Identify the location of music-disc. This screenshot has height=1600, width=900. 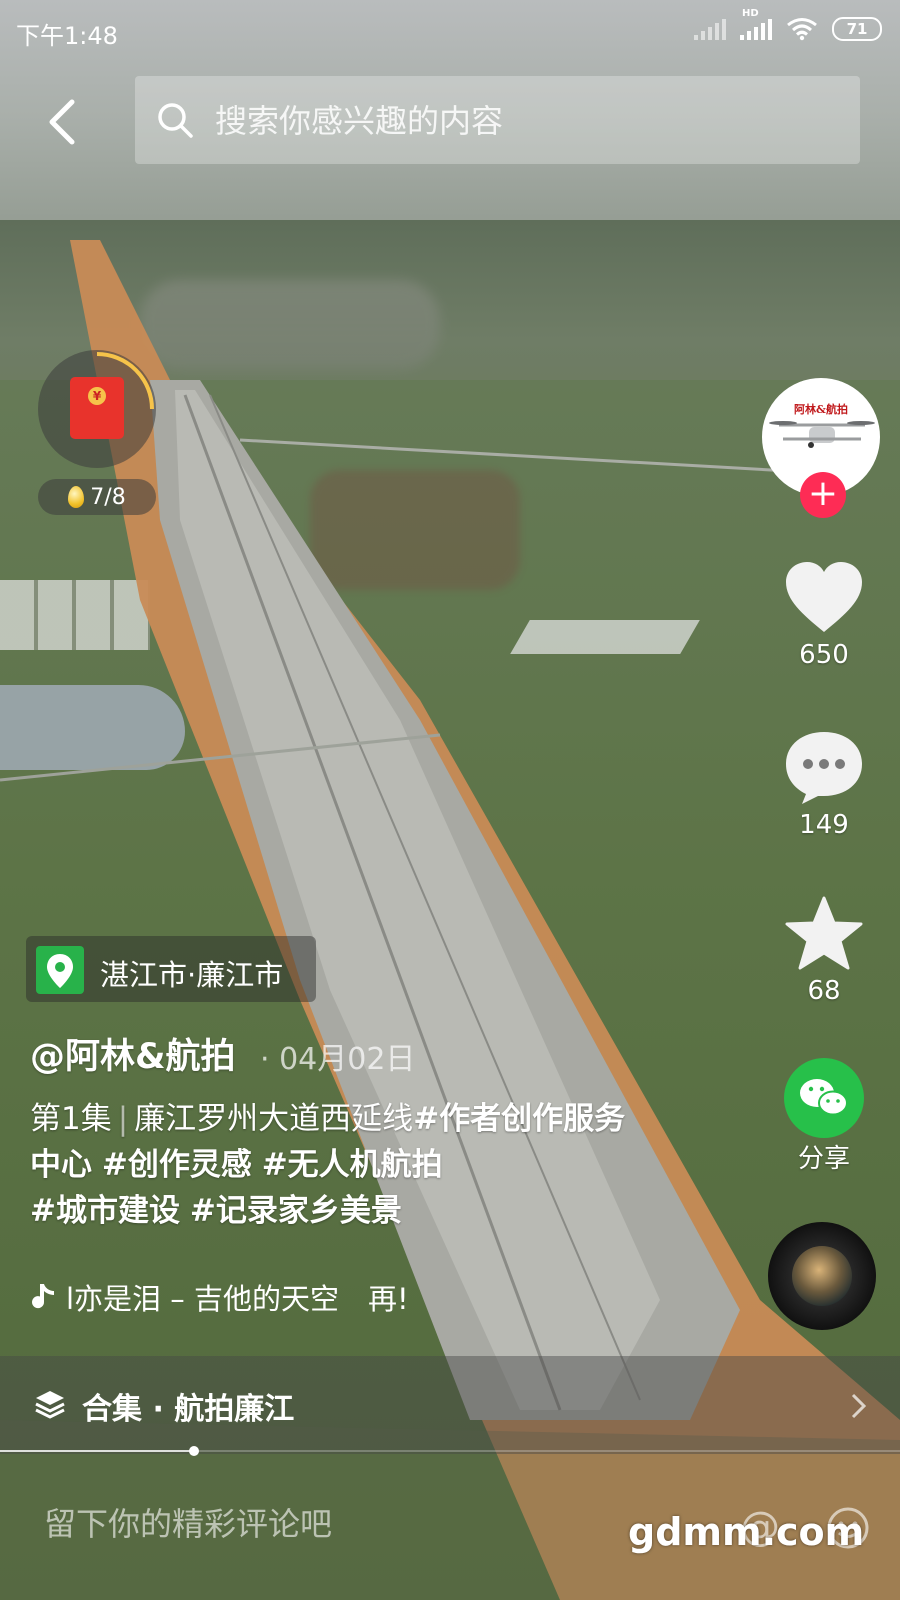
(822, 1276).